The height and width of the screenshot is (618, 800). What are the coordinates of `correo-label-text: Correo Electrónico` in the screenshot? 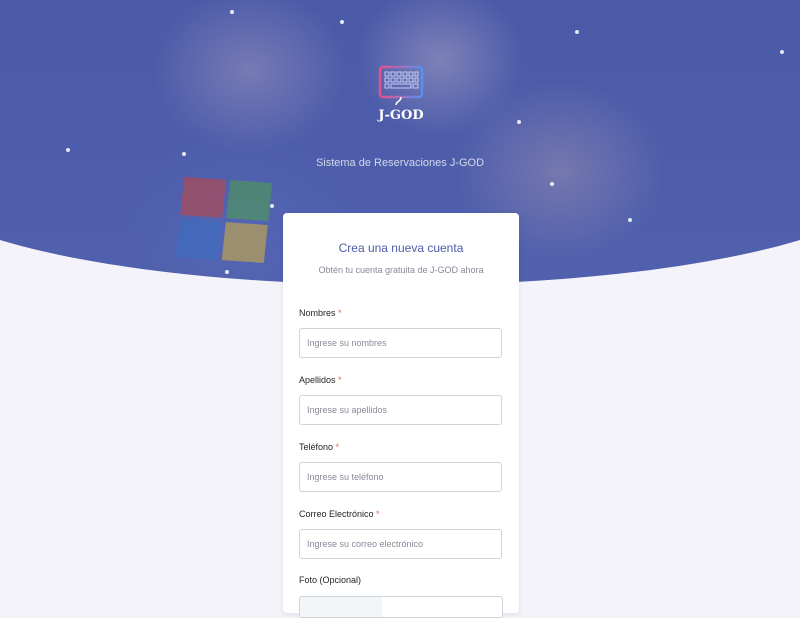 It's located at (336, 514).